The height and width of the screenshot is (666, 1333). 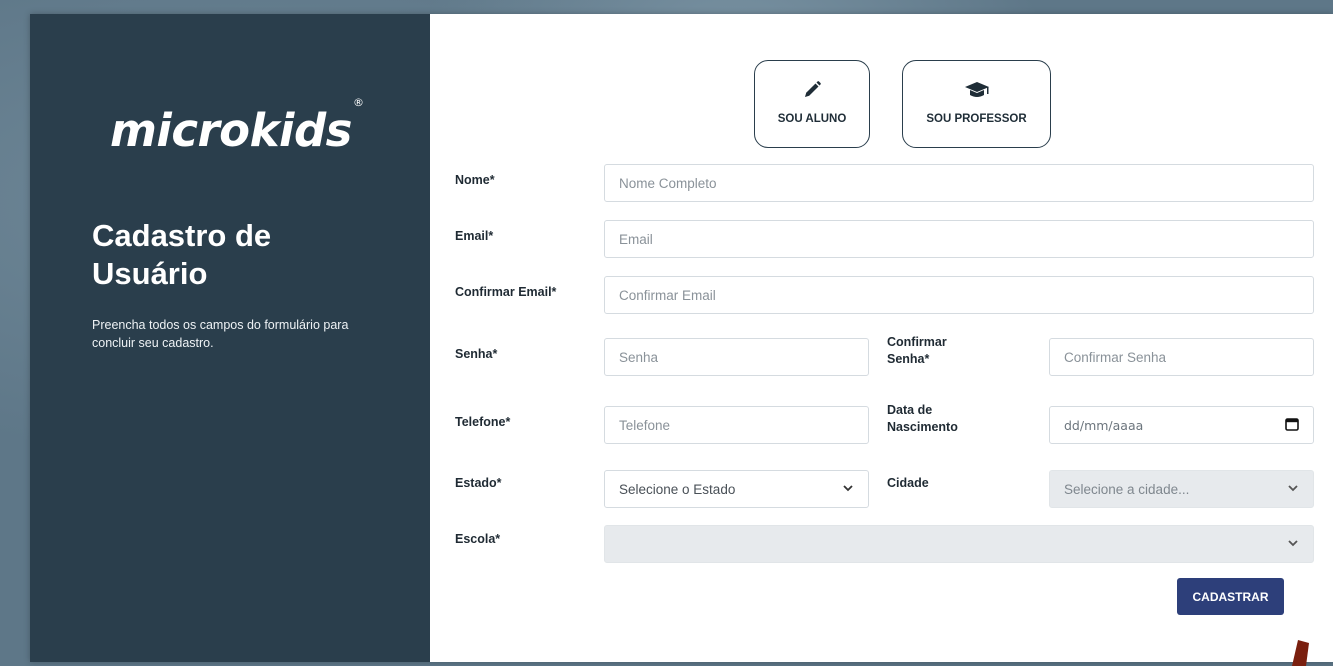 What do you see at coordinates (1292, 425) in the screenshot?
I see `calendar-icon` at bounding box center [1292, 425].